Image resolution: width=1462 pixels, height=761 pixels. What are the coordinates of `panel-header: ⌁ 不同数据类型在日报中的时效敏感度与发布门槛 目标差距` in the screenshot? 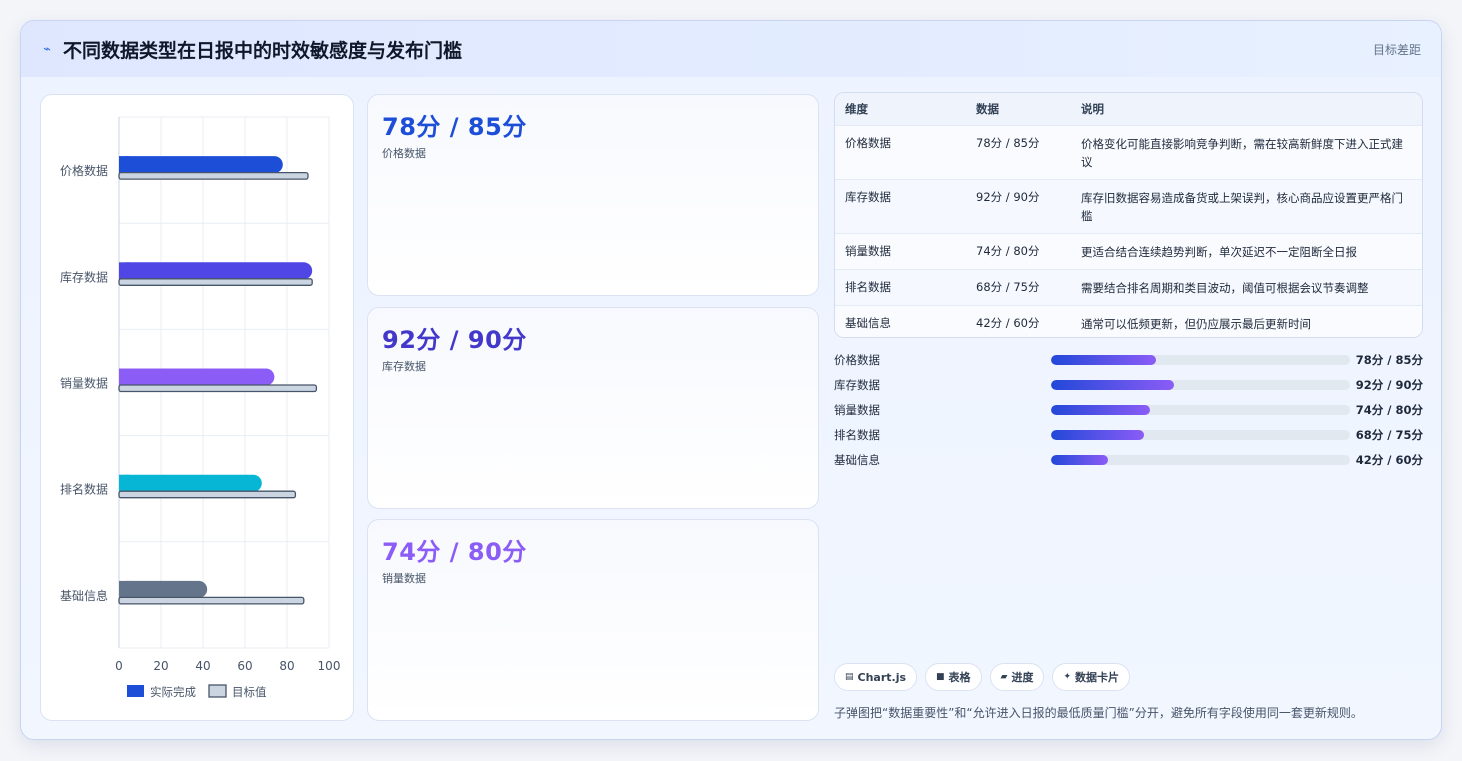 It's located at (731, 49).